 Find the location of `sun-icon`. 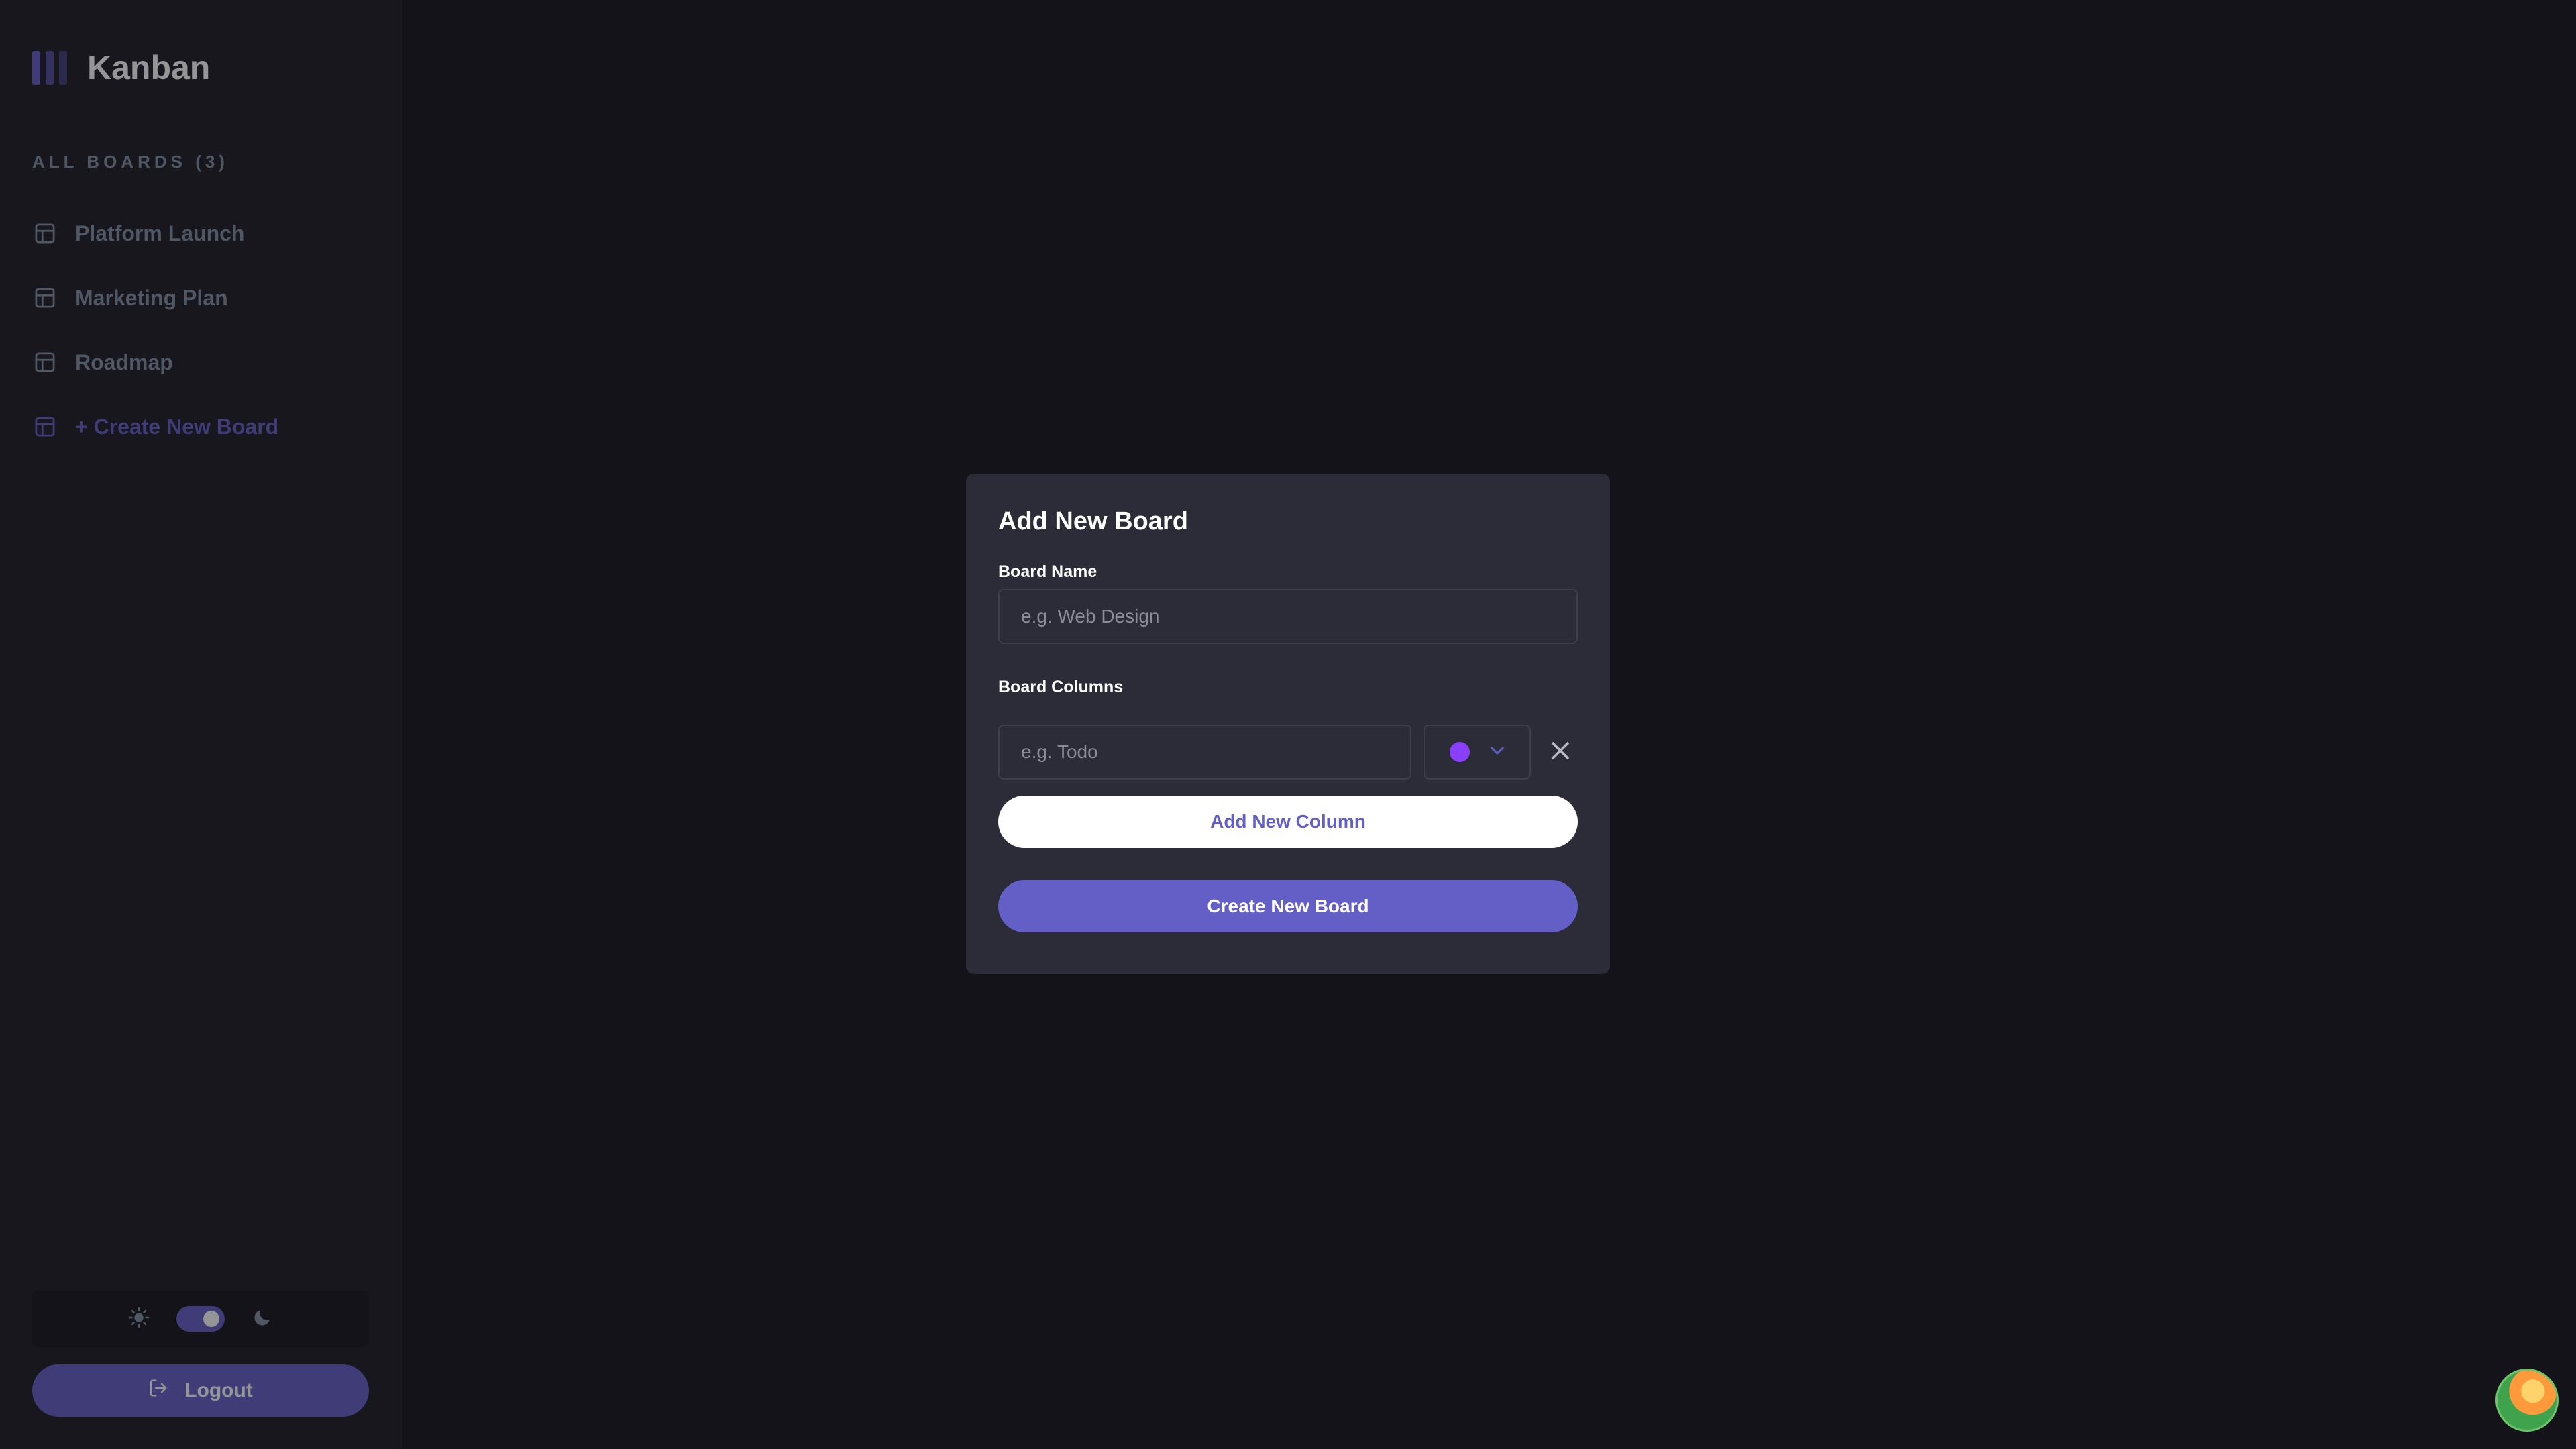

sun-icon is located at coordinates (139, 1319).